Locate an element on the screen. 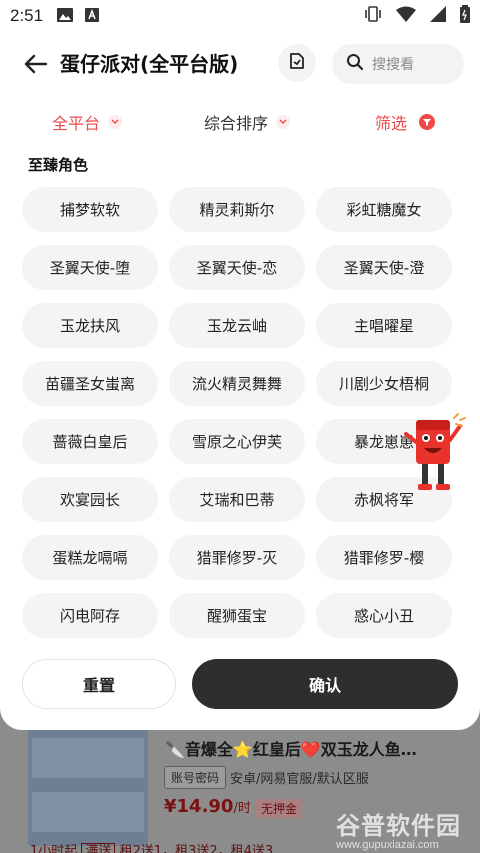 The width and height of the screenshot is (480, 853). character-chip: 圣翼天使-澄 is located at coordinates (384, 267).